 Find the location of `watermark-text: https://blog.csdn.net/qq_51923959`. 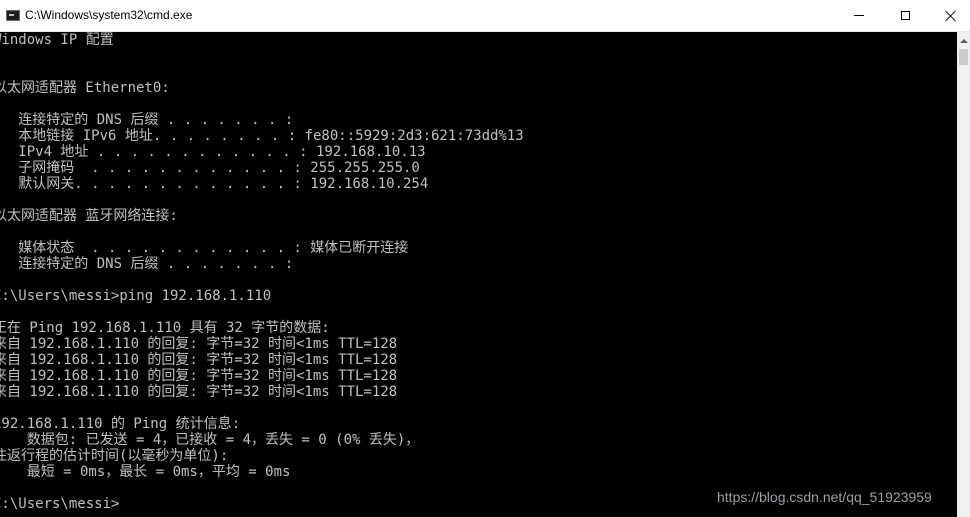

watermark-text: https://blog.csdn.net/qq_51923959 is located at coordinates (824, 497).